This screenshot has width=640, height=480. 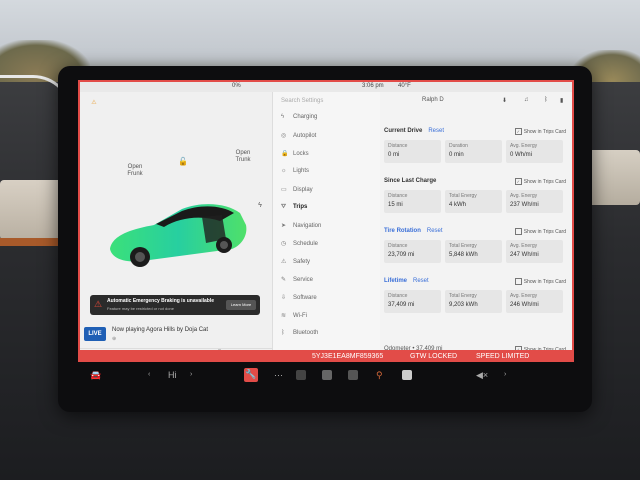 What do you see at coordinates (504, 100) in the screenshot?
I see `download-icon: ⬇` at bounding box center [504, 100].